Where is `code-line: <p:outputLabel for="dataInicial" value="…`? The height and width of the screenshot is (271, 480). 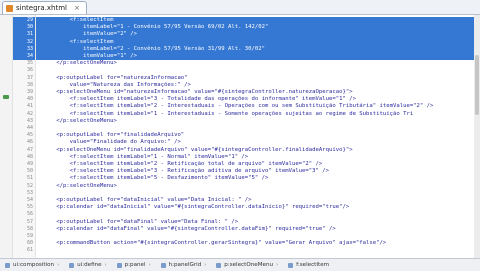
code-line: <p:outputLabel for="dataInicial" value="… is located at coordinates (143, 200).